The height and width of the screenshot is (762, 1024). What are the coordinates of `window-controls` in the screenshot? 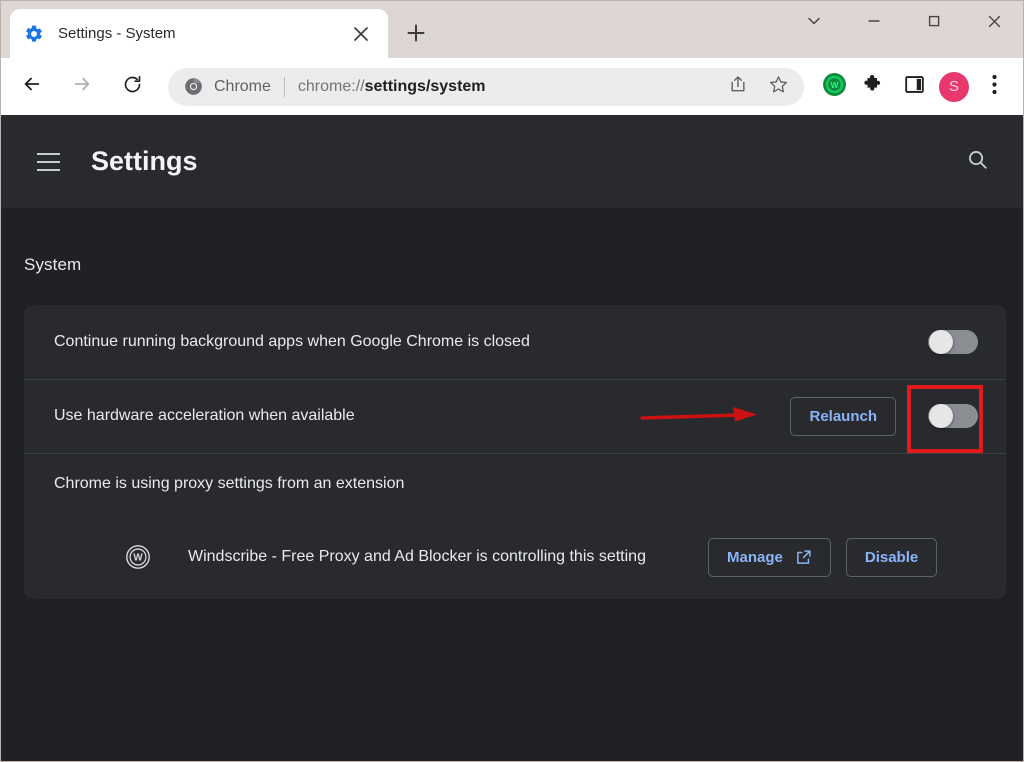 It's located at (904, 23).